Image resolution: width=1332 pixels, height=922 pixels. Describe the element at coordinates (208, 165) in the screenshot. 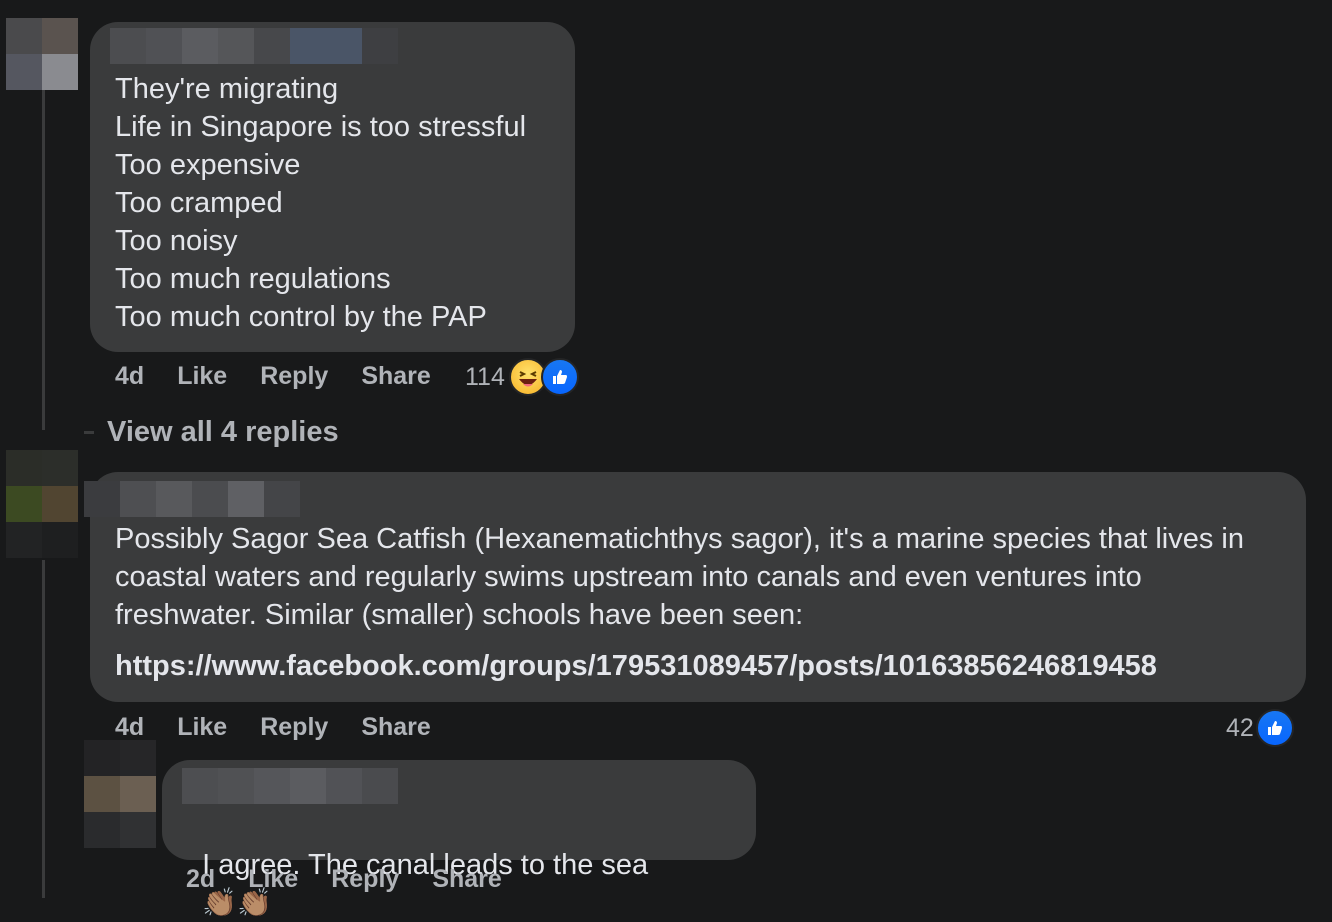

I see `comment-line: Too expensive` at that location.